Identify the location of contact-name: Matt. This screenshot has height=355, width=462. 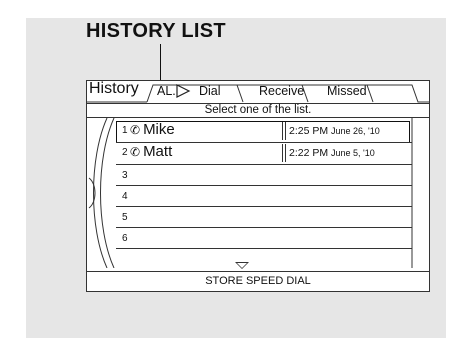
(158, 151).